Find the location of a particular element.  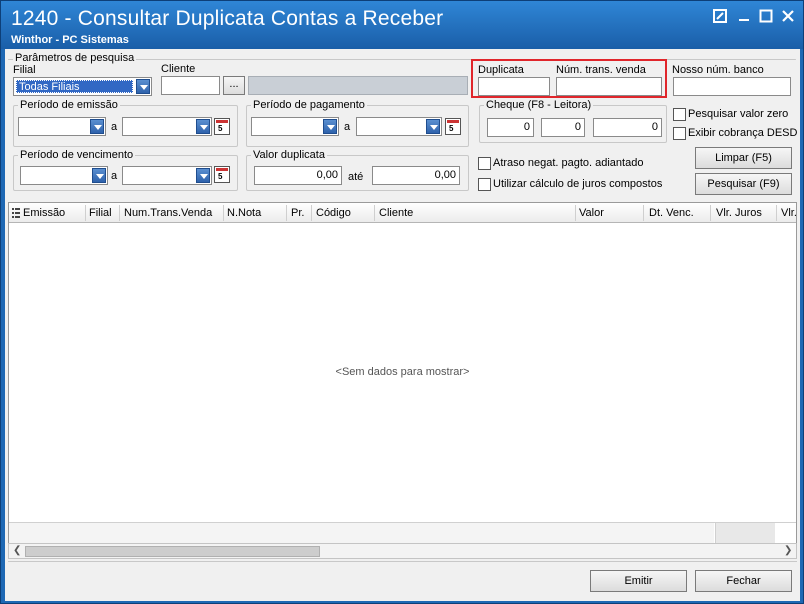

pagamento-to-date is located at coordinates (399, 126).